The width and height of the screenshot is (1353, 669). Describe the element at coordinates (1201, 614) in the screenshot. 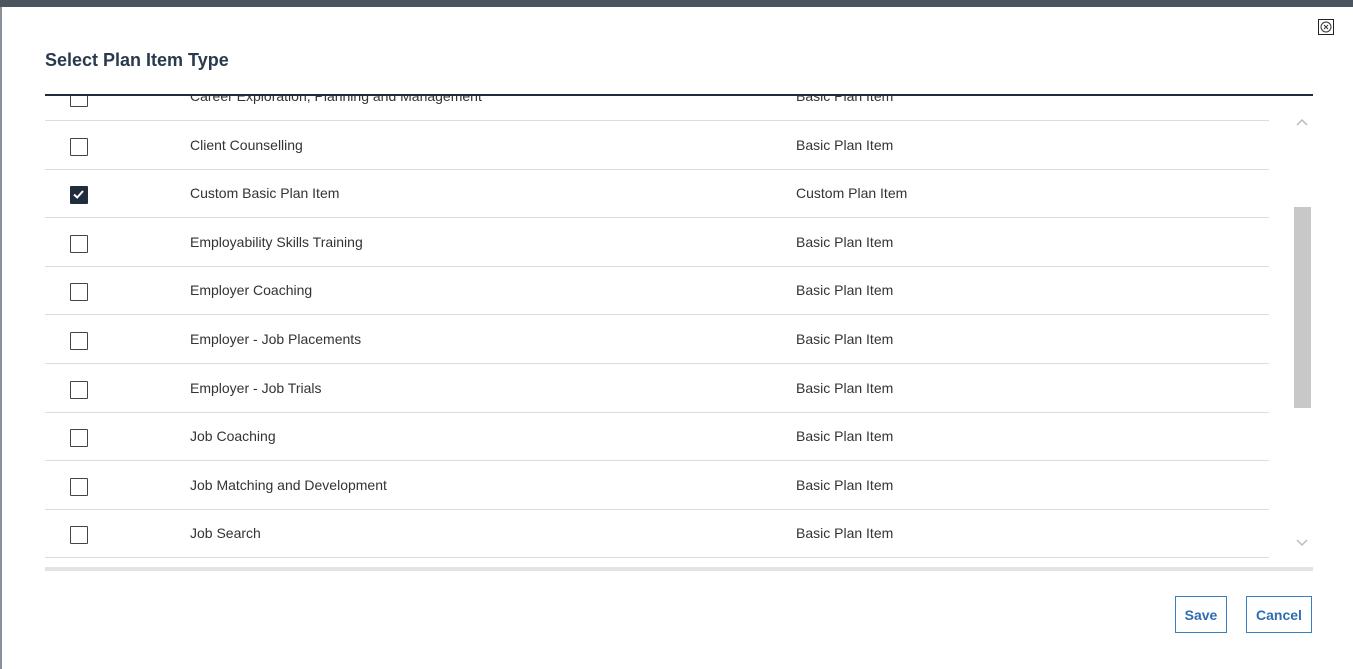

I see `save-button: Save` at that location.